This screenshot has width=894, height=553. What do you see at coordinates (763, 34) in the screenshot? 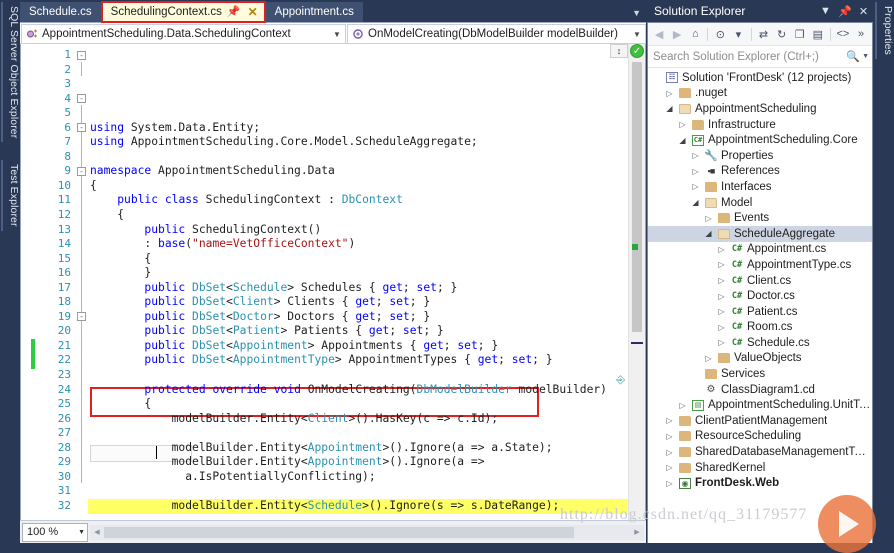
I see `sync-with-active-document-icon: ⇄` at bounding box center [763, 34].